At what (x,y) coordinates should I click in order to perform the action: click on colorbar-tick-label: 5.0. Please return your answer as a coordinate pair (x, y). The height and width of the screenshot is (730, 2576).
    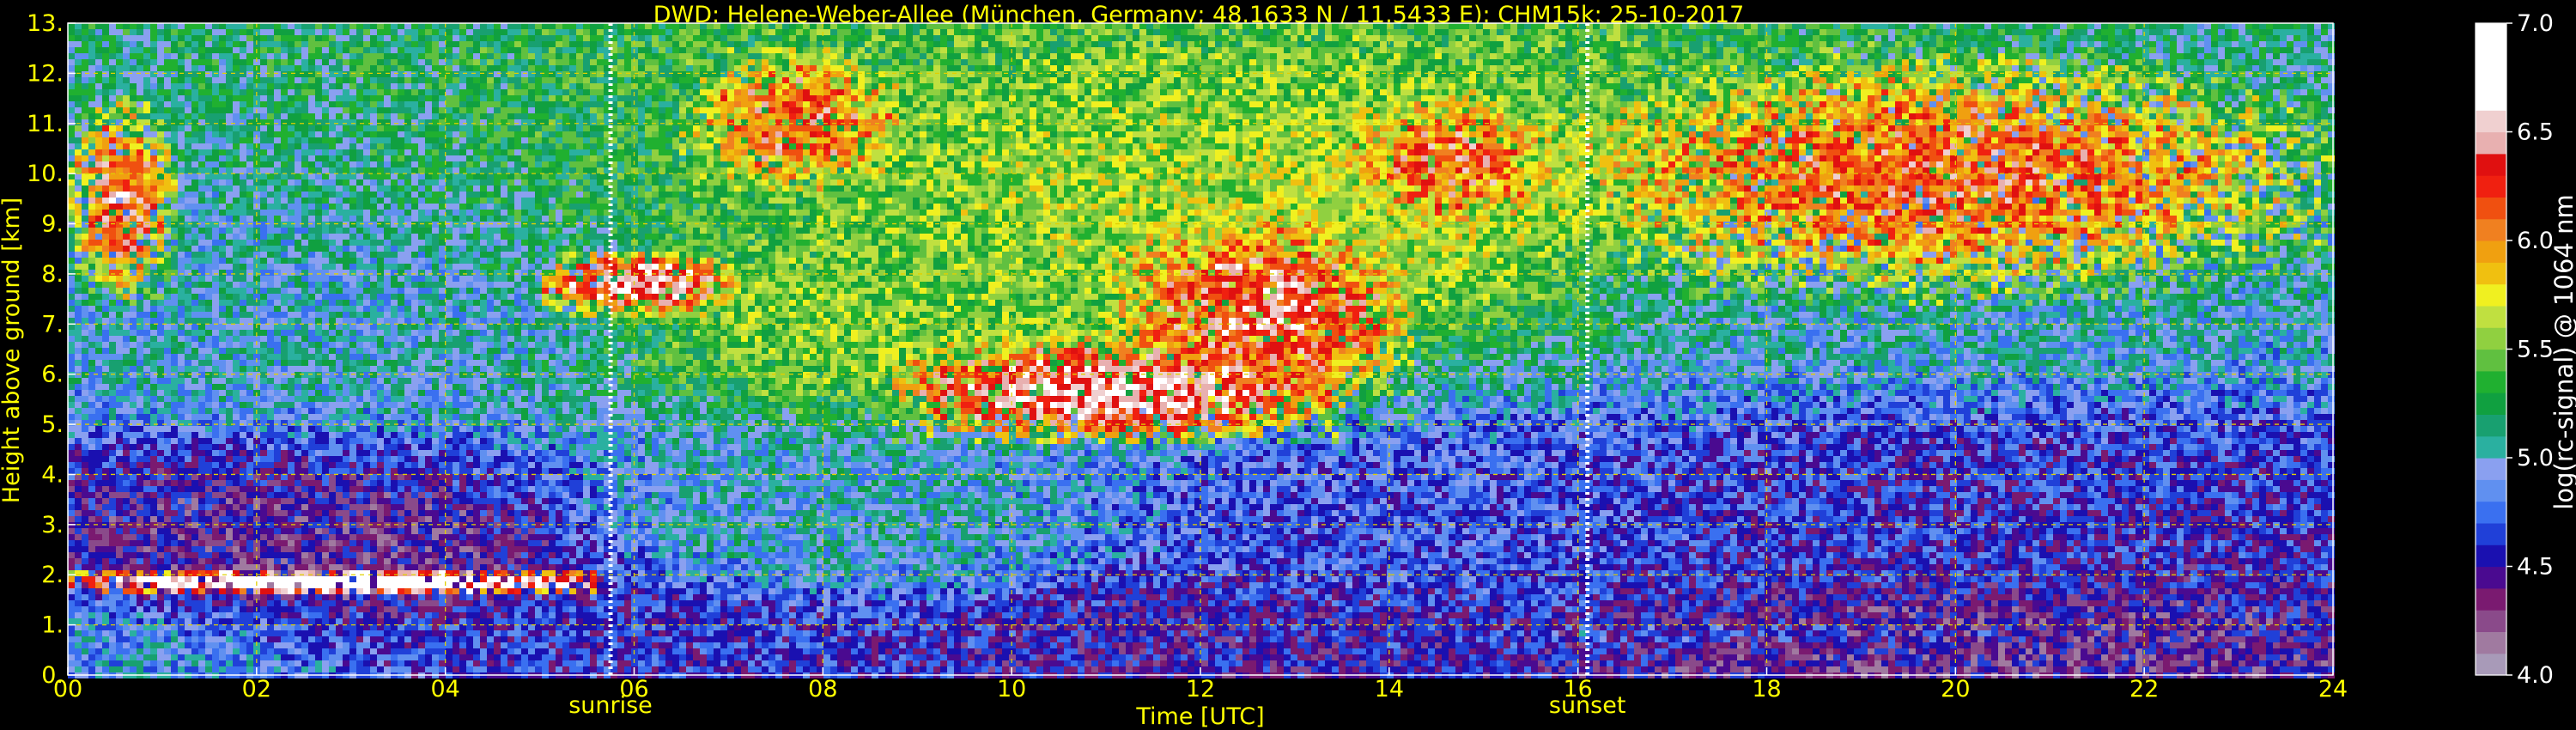
    Looking at the image, I should click on (2536, 458).